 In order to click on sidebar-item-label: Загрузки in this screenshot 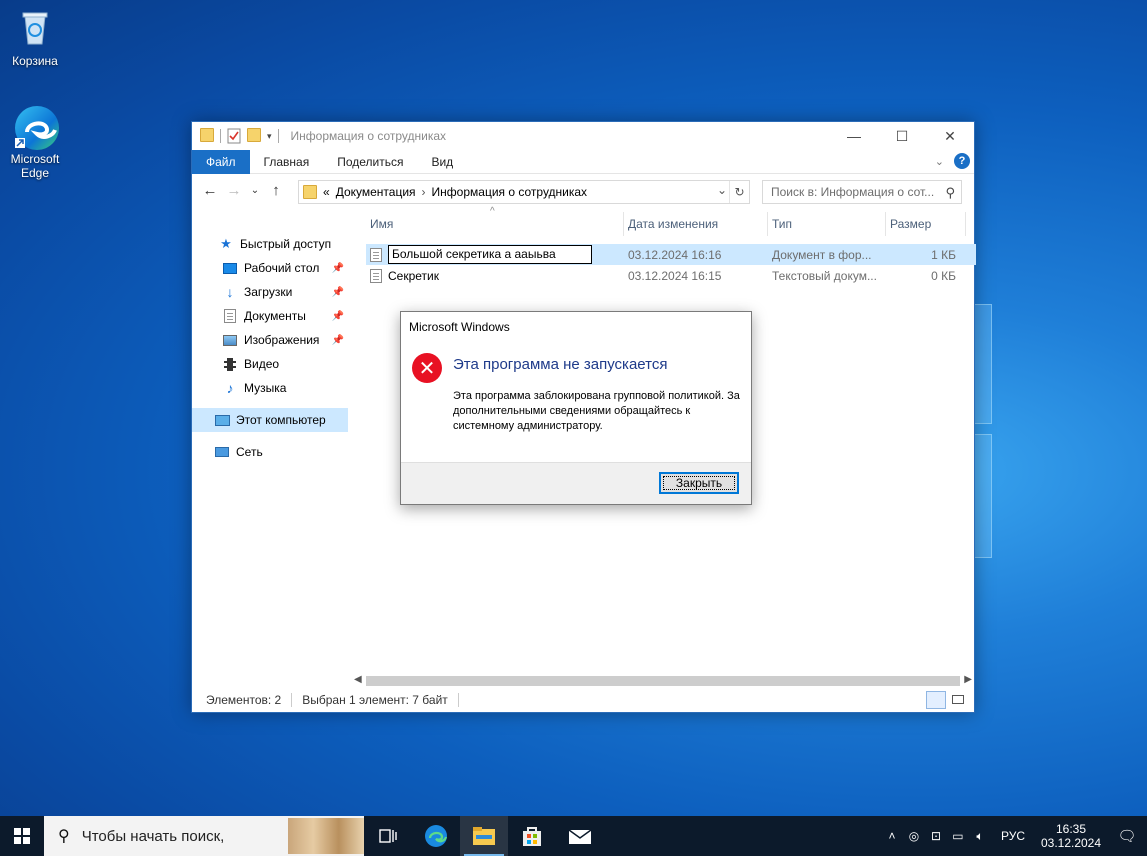, I will do `click(268, 292)`.